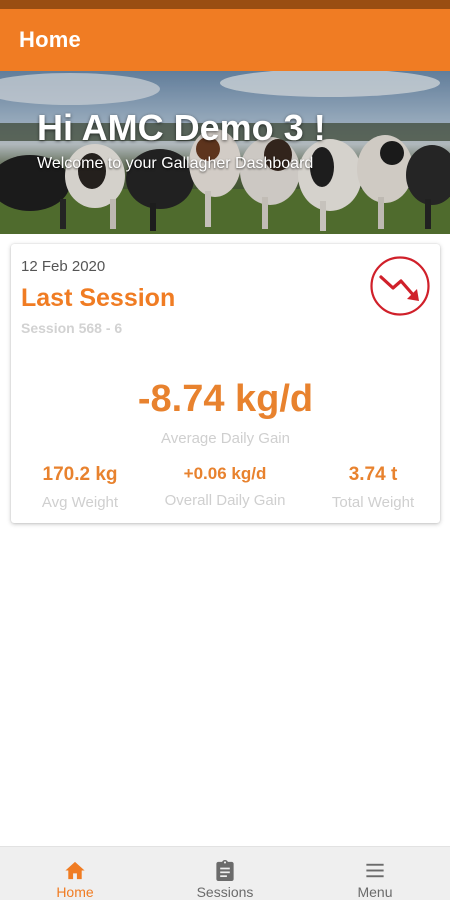  I want to click on overall-daily-gain-stat: +0.06 kg/d Overall Daily Gain, so click(225, 486).